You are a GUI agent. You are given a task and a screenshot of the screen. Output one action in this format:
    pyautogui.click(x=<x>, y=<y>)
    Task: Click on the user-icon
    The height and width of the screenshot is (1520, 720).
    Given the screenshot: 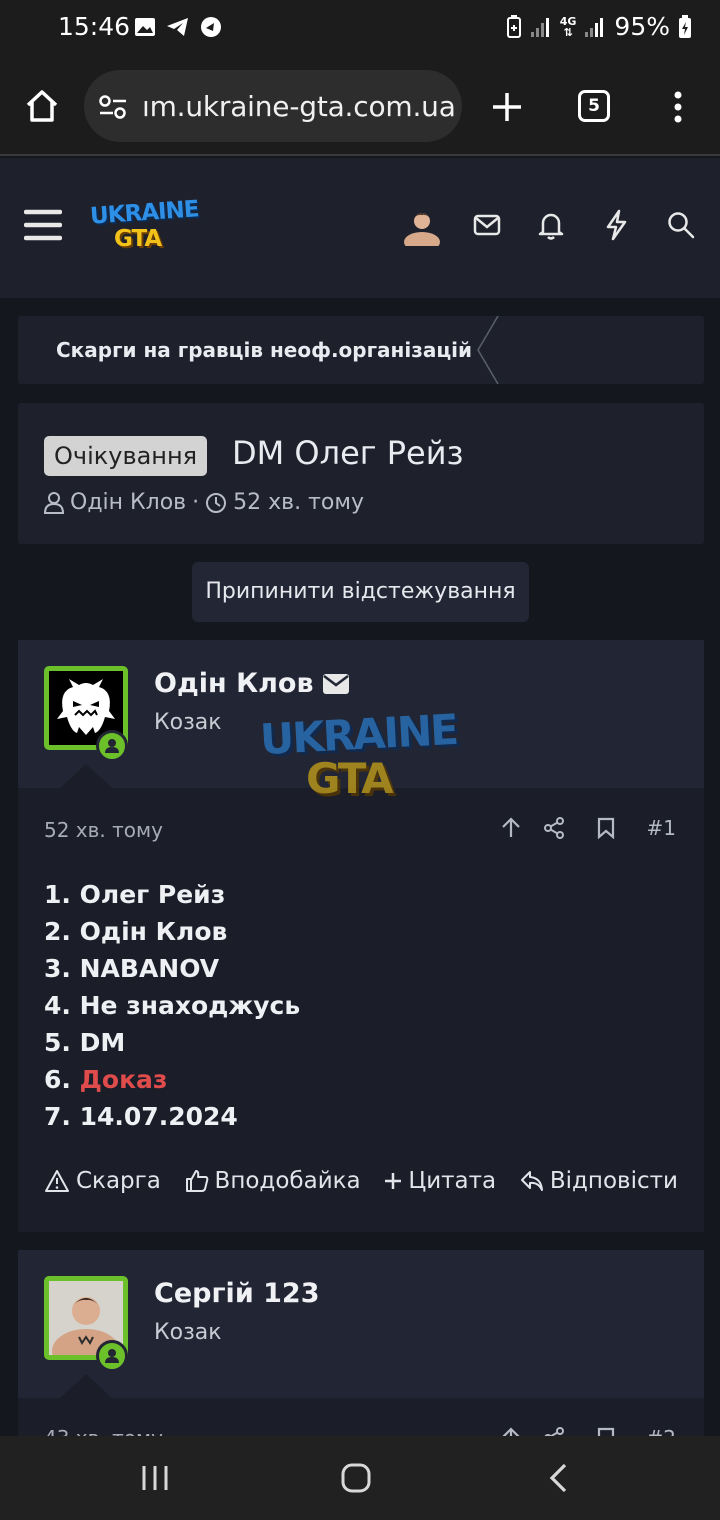 What is the action you would take?
    pyautogui.click(x=54, y=502)
    